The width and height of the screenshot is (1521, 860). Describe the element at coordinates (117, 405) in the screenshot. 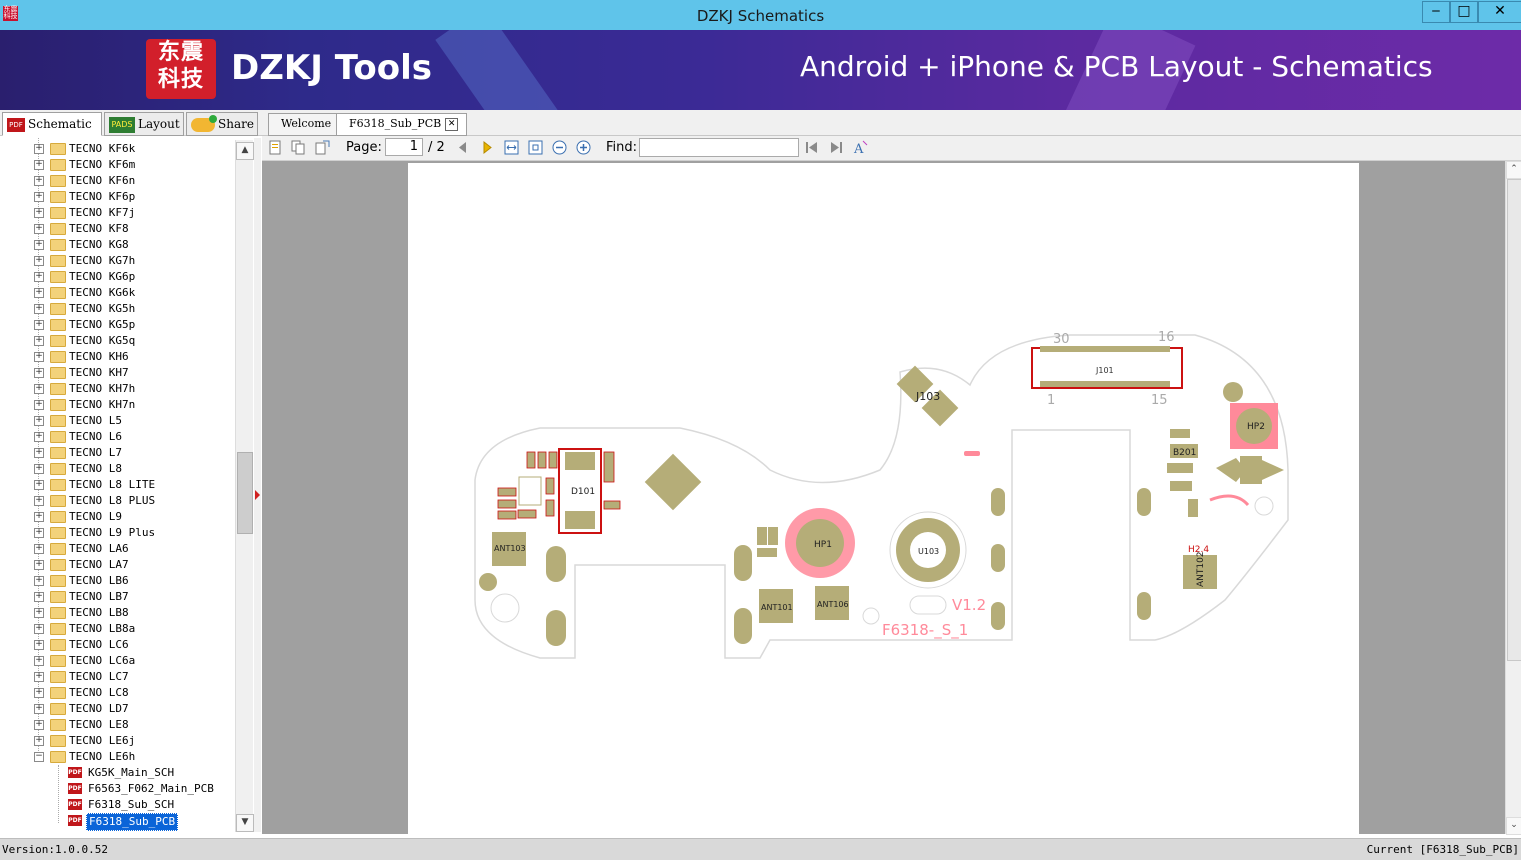

I see `tree-folder: + TECNO KH7n` at that location.